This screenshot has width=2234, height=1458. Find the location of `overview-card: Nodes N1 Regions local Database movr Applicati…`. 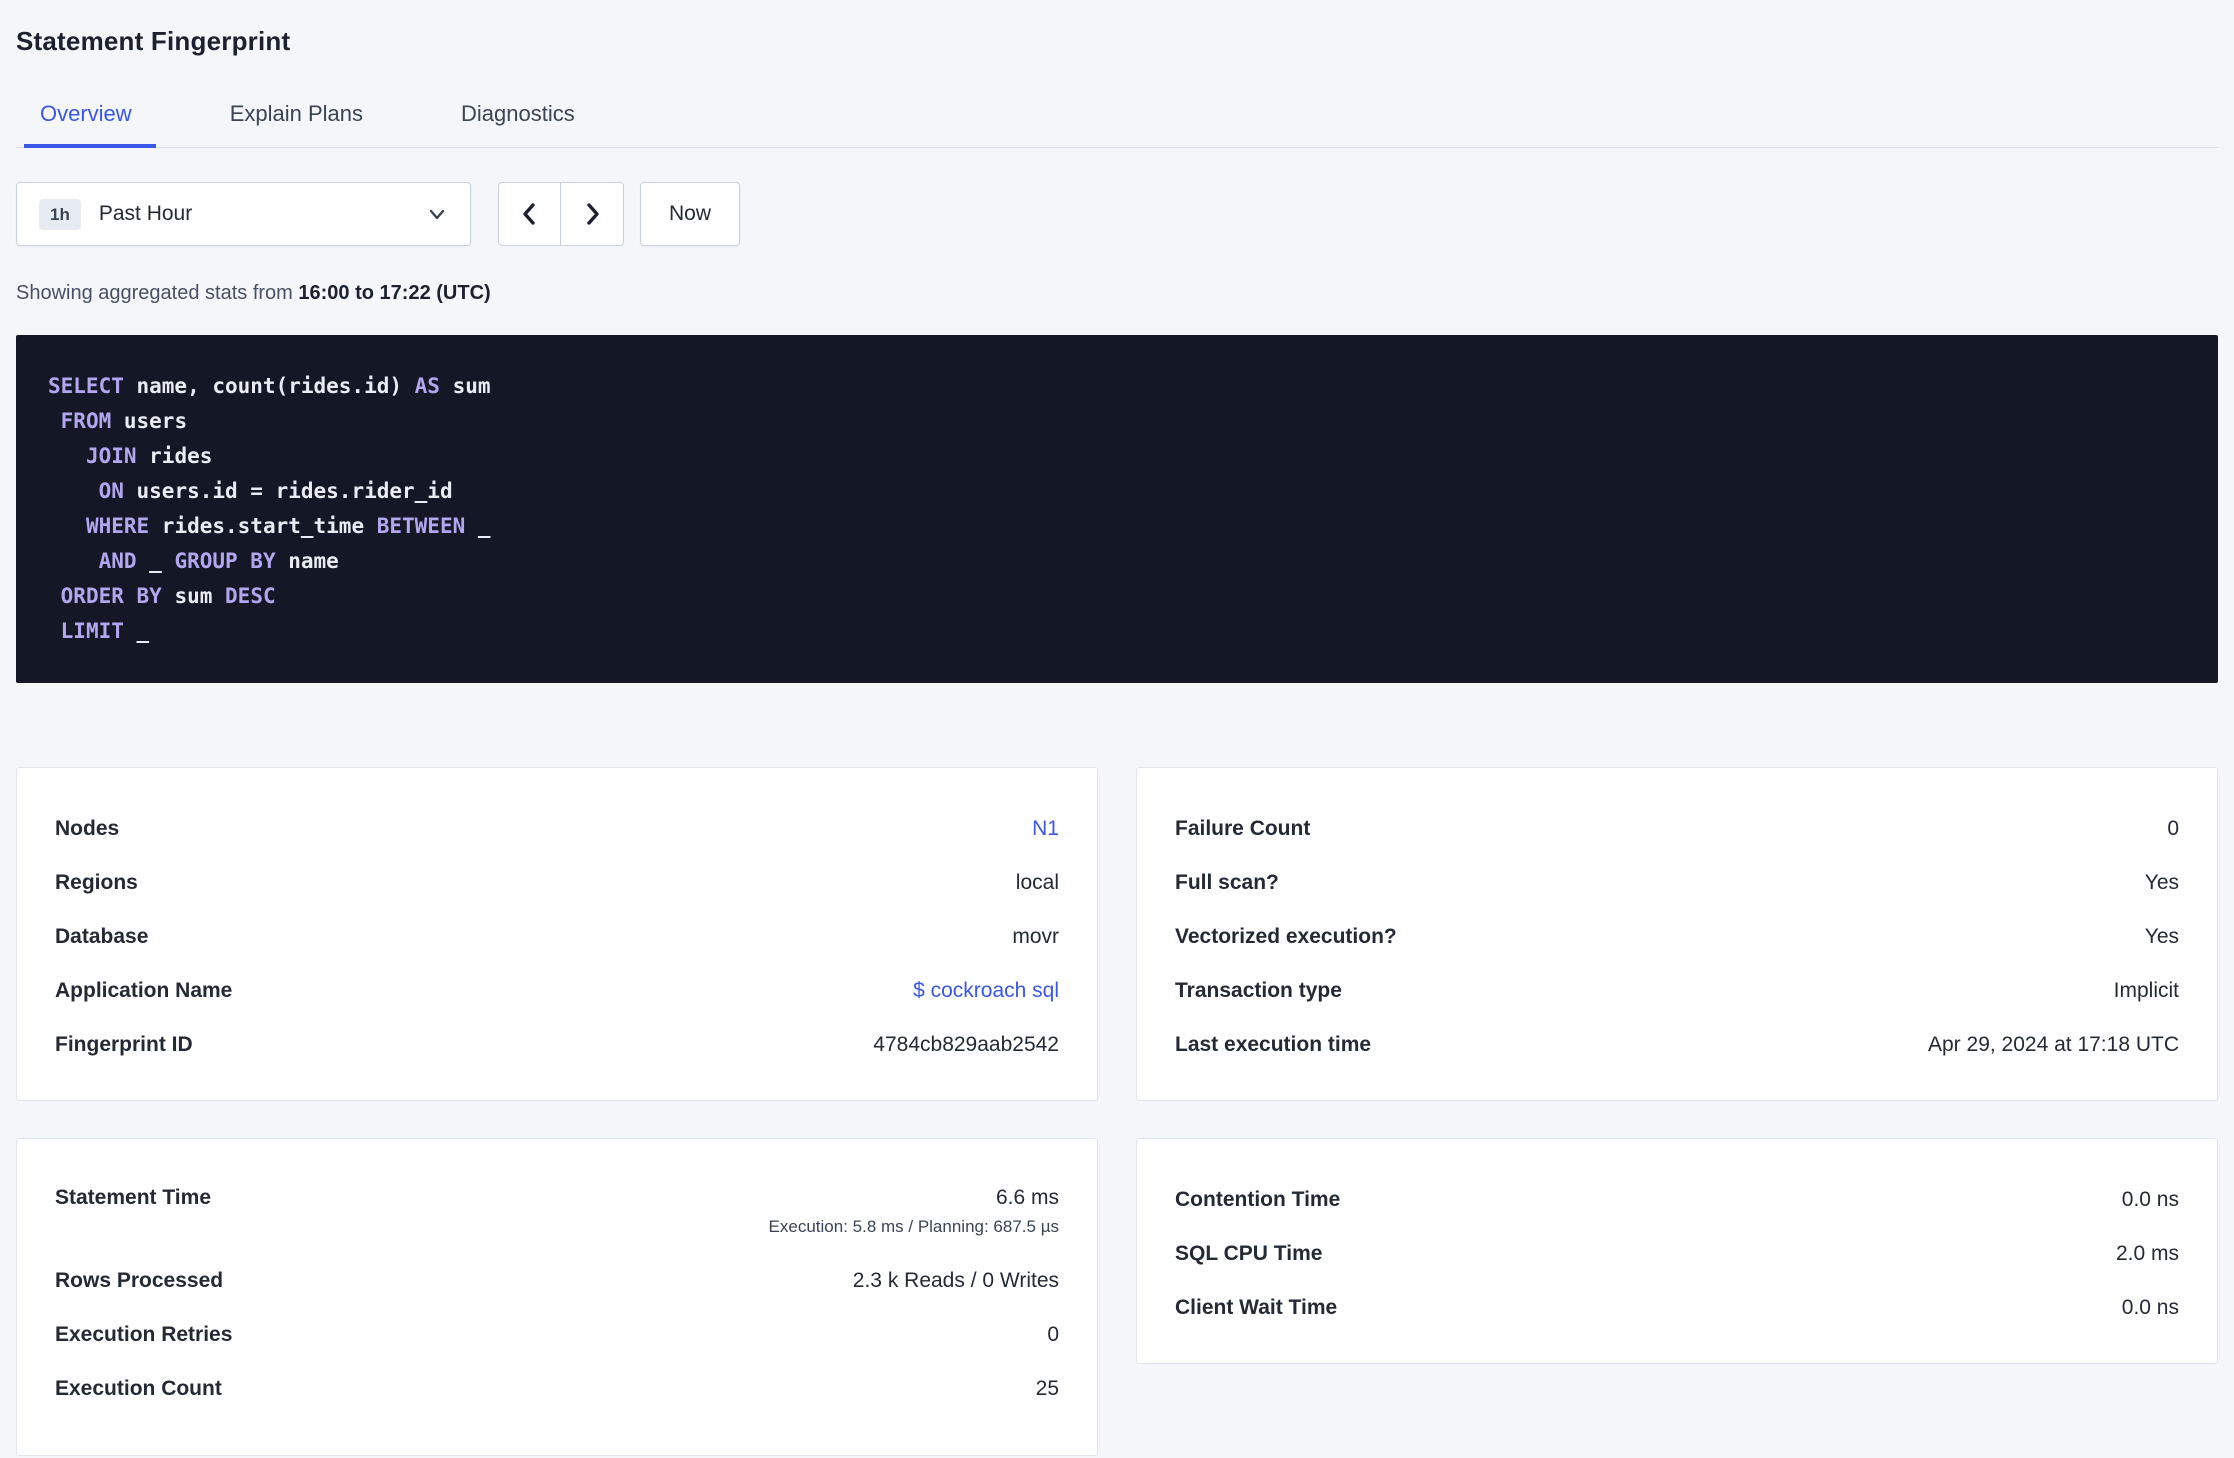

overview-card: Nodes N1 Regions local Database movr Applicati… is located at coordinates (557, 934).